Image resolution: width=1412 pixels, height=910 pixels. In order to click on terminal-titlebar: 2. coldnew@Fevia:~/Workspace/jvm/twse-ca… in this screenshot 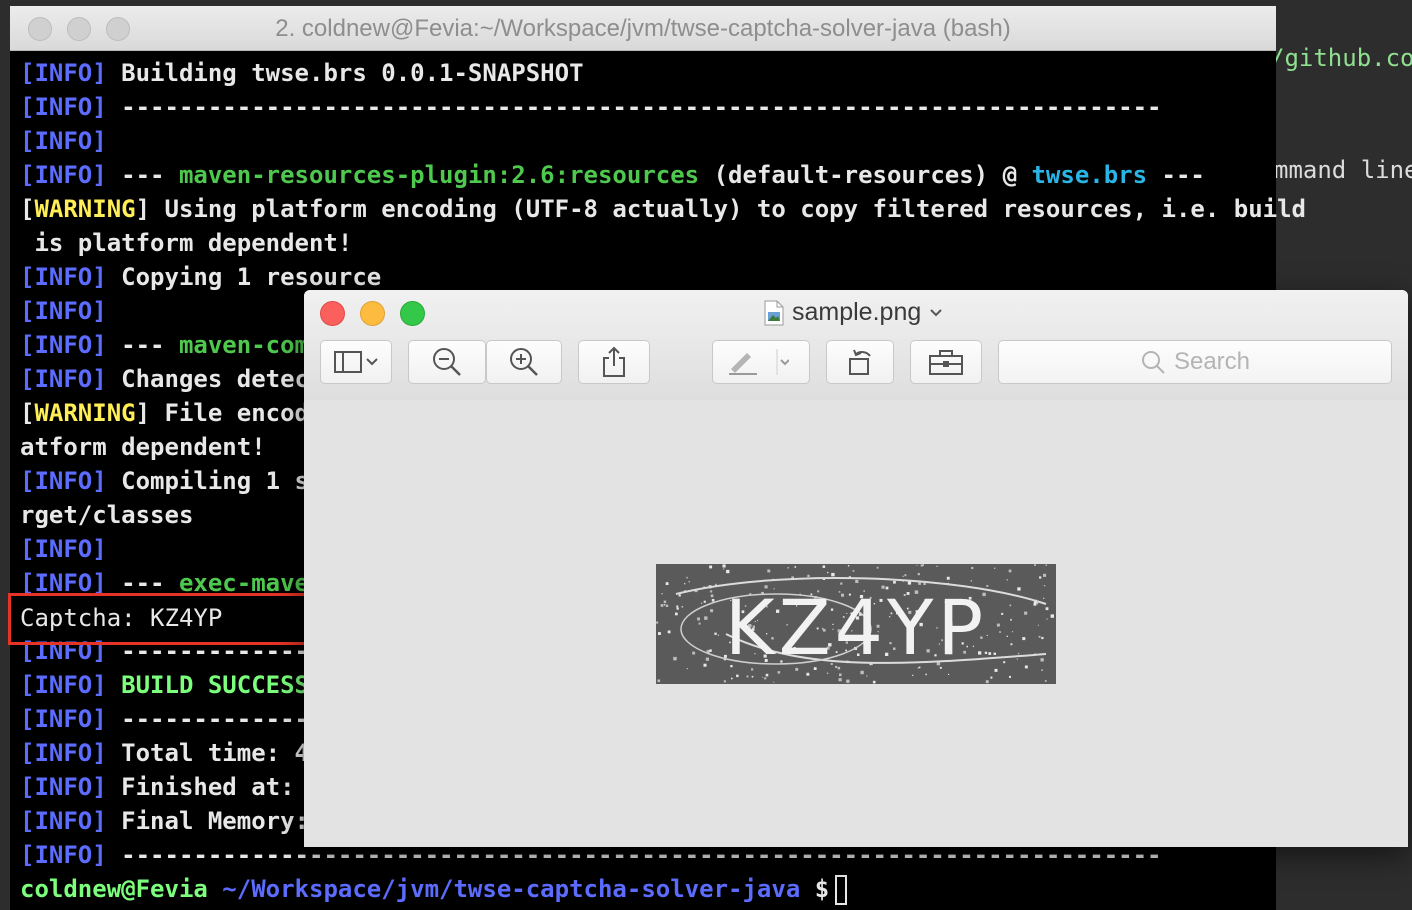, I will do `click(643, 28)`.